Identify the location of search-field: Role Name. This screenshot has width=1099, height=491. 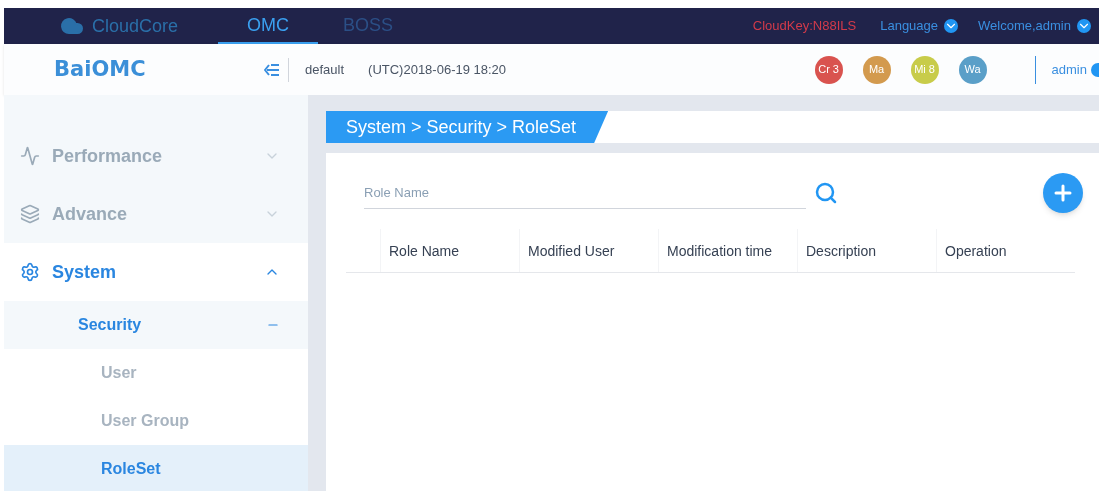
(585, 193).